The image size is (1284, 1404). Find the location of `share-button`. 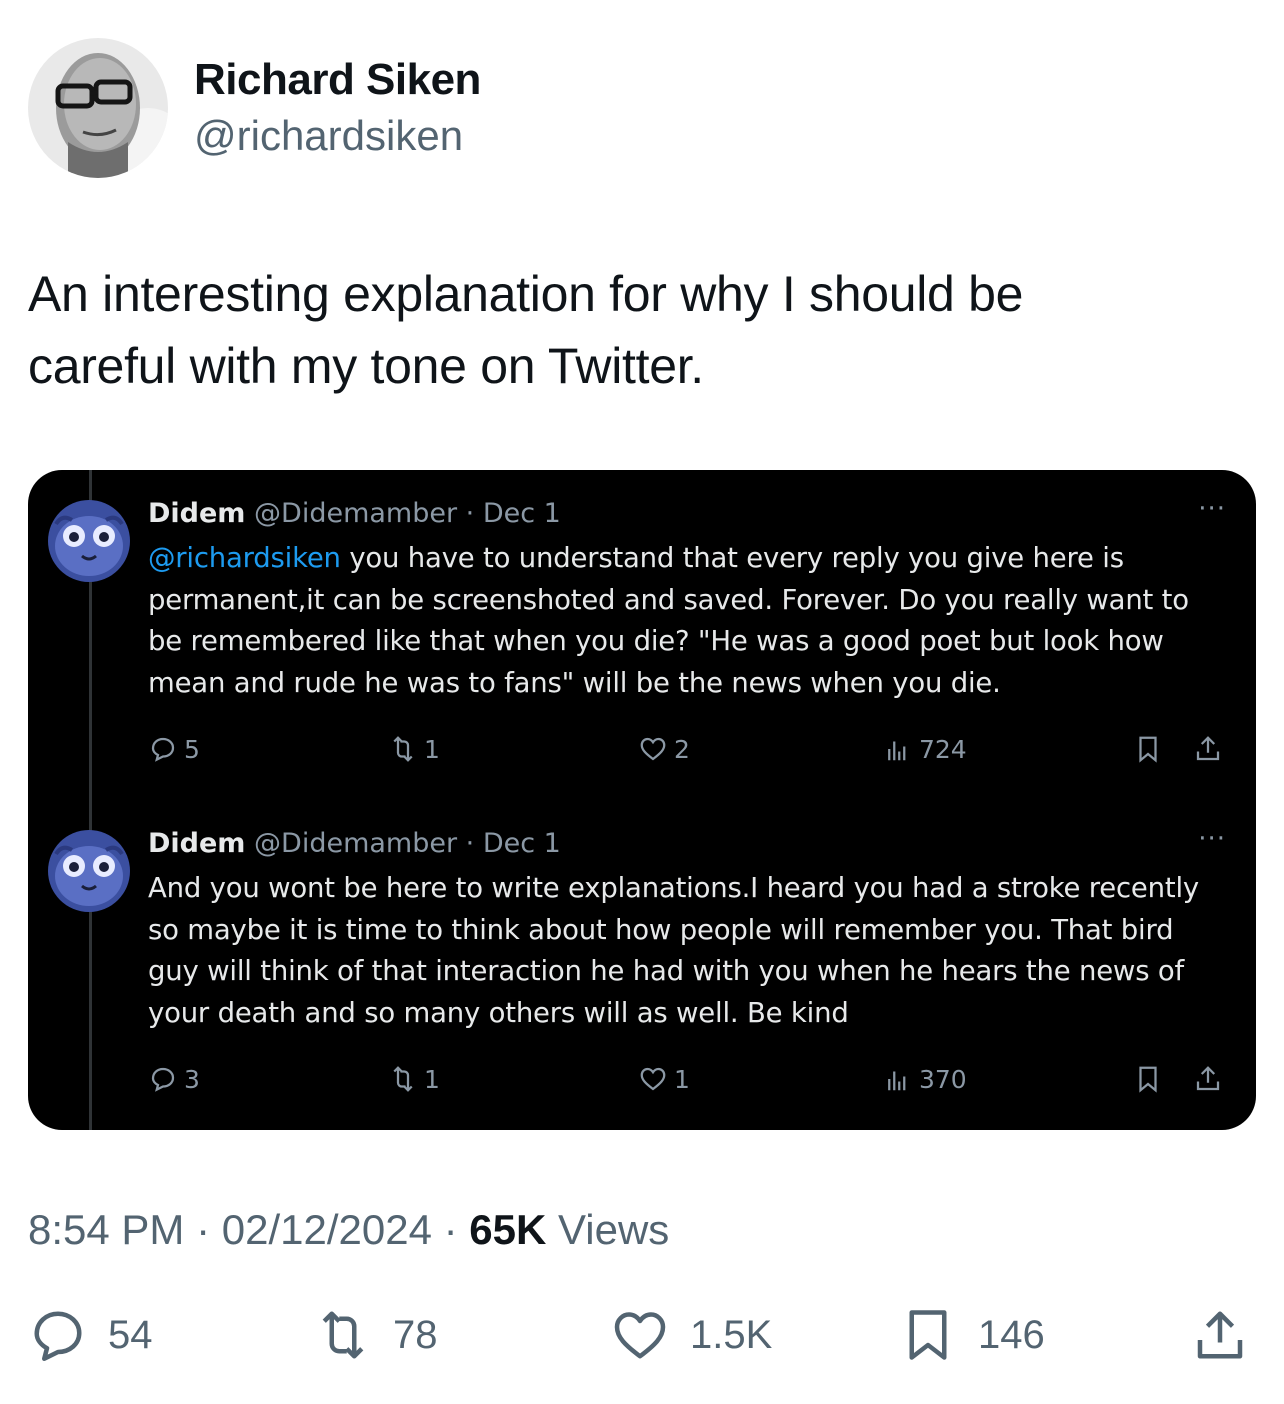

share-button is located at coordinates (1230, 1335).